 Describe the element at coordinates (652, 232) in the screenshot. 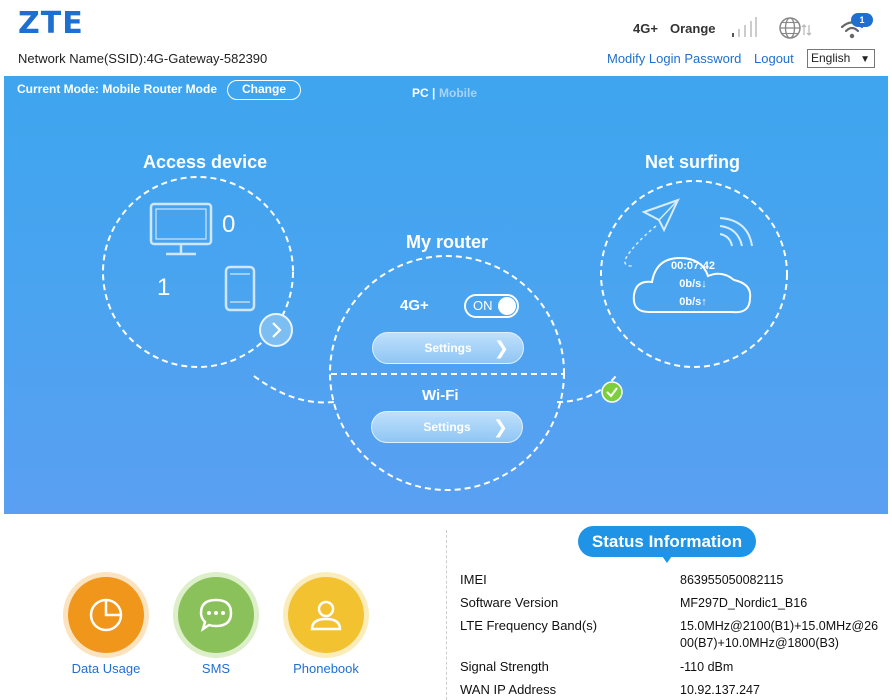

I see `paper-plane-icon` at that location.